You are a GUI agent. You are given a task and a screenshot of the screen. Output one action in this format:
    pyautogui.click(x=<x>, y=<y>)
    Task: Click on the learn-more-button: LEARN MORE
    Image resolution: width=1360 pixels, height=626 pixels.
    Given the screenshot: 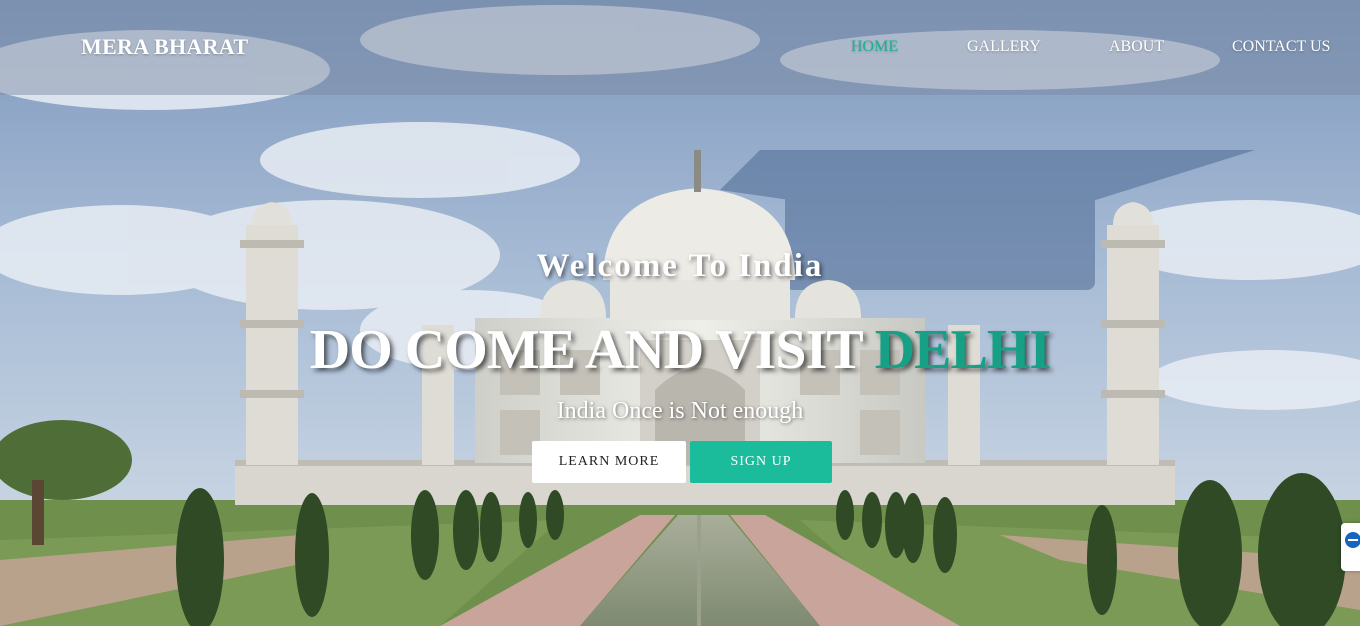 What is the action you would take?
    pyautogui.click(x=609, y=462)
    